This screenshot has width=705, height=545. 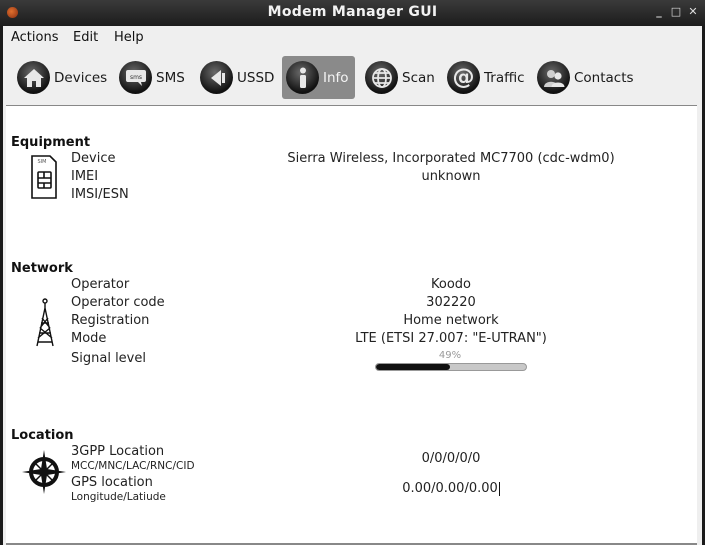 I want to click on text-cursor, so click(x=499, y=488).